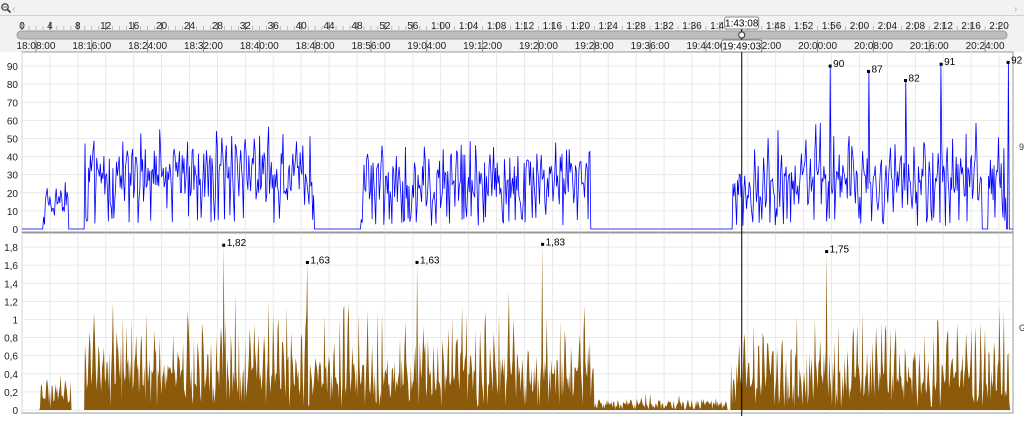 The image size is (1024, 421). What do you see at coordinates (274, 26) in the screenshot?
I see `elapsed-tick-label: 36` at bounding box center [274, 26].